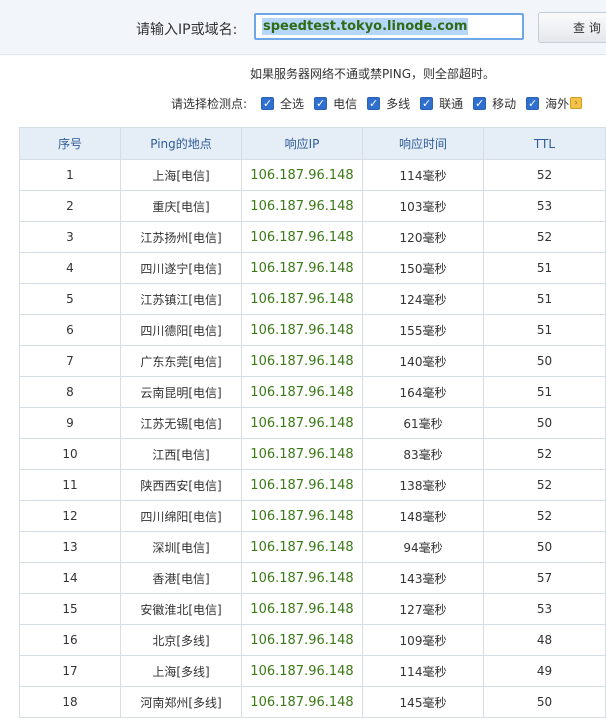 Image resolution: width=606 pixels, height=719 pixels. What do you see at coordinates (70, 609) in the screenshot?
I see `cell-index: 15` at bounding box center [70, 609].